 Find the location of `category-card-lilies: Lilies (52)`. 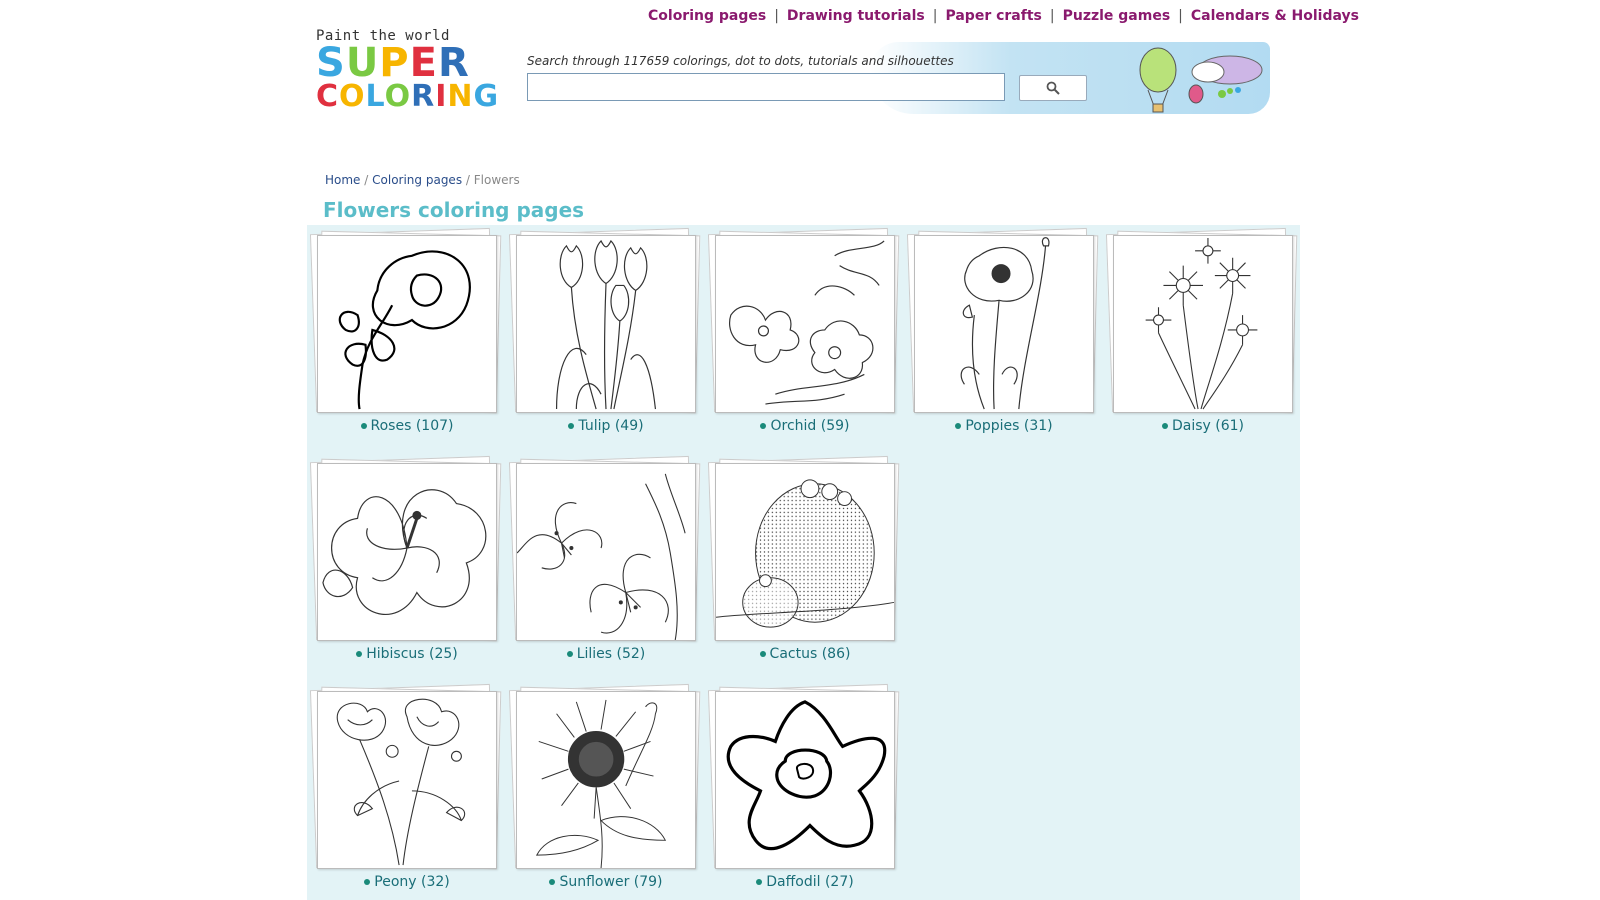

category-card-lilies: Lilies (52) is located at coordinates (607, 564).